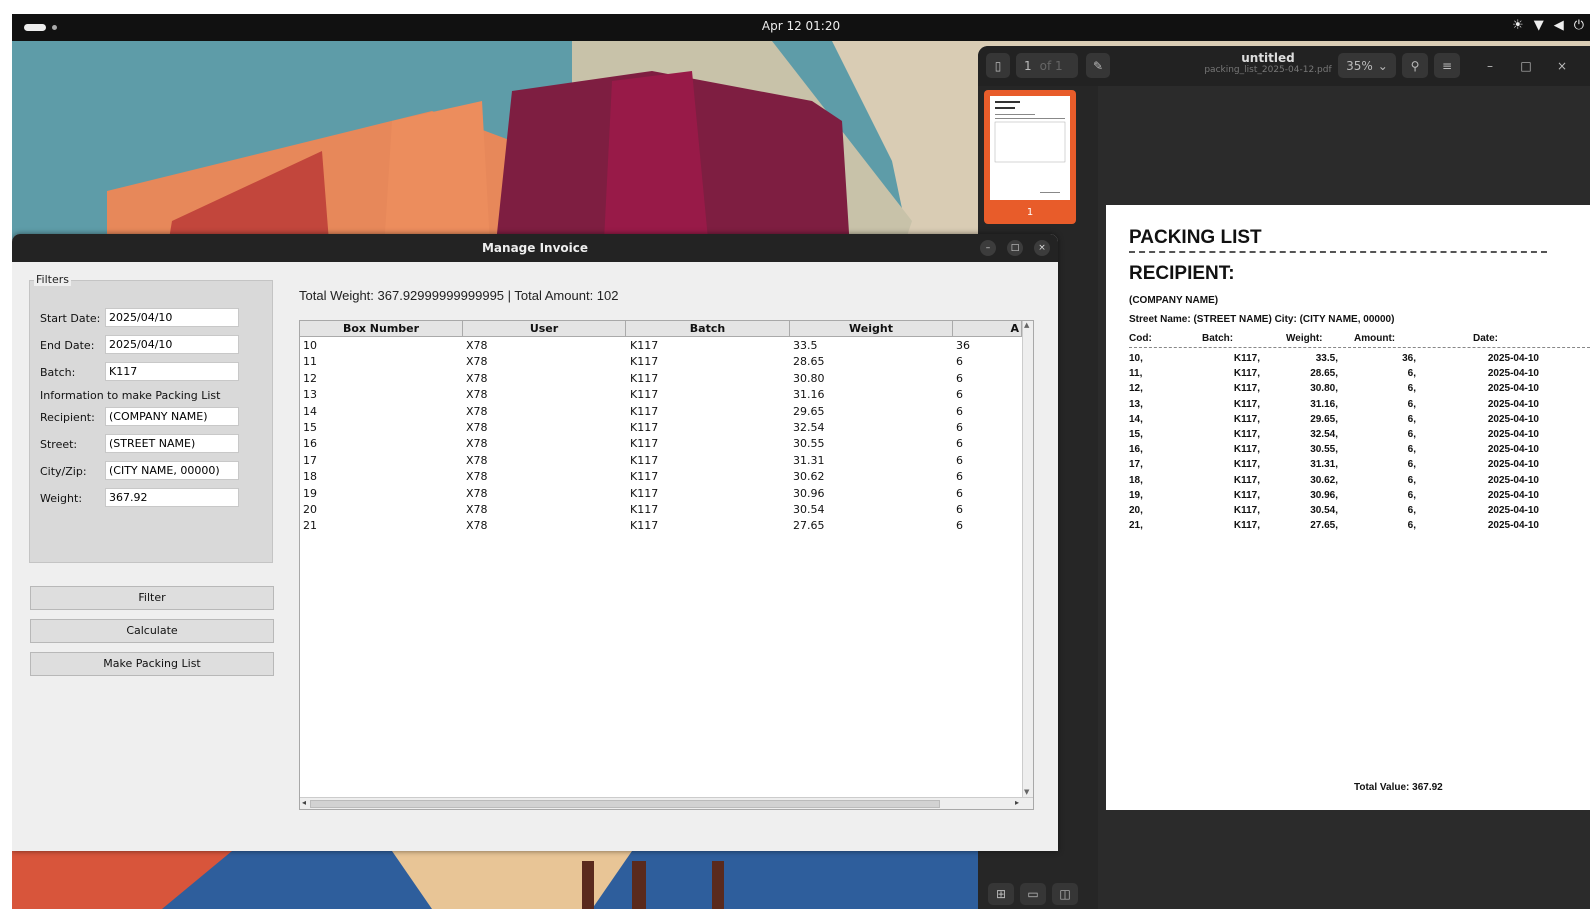 This screenshot has width=1590, height=909. What do you see at coordinates (172, 497) in the screenshot?
I see `weight-input` at bounding box center [172, 497].